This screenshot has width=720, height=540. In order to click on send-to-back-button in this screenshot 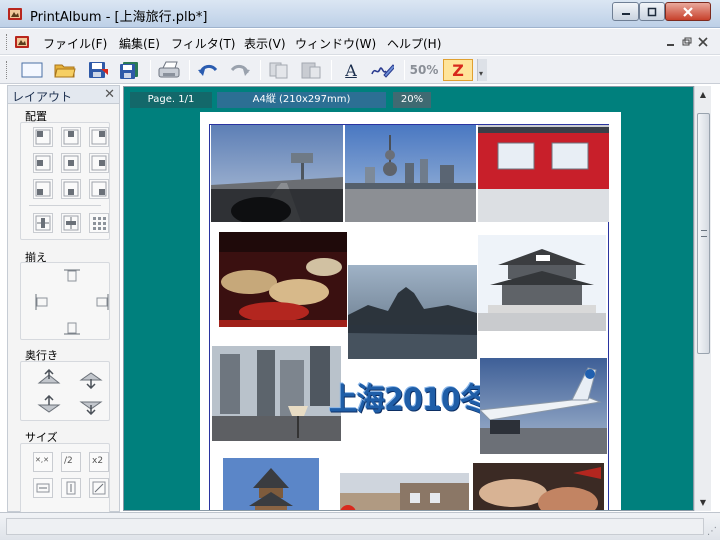, I will do `click(90, 404)`.